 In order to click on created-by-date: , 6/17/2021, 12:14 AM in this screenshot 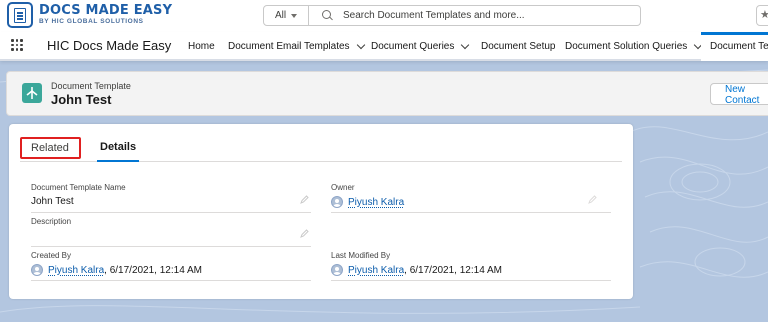, I will do `click(153, 270)`.